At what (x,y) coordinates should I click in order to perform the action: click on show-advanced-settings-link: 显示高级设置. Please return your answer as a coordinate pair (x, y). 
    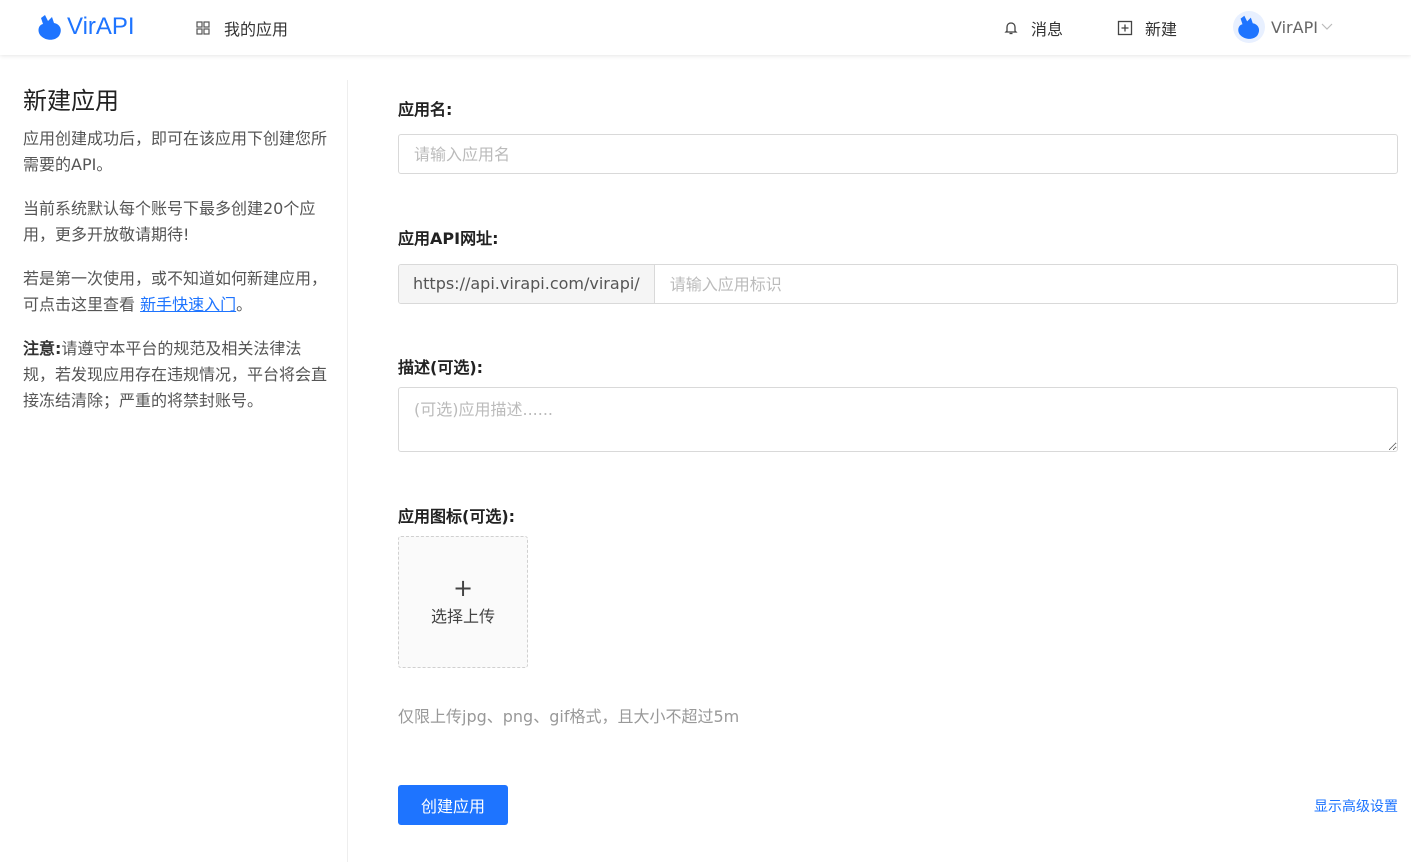
    Looking at the image, I should click on (1356, 806).